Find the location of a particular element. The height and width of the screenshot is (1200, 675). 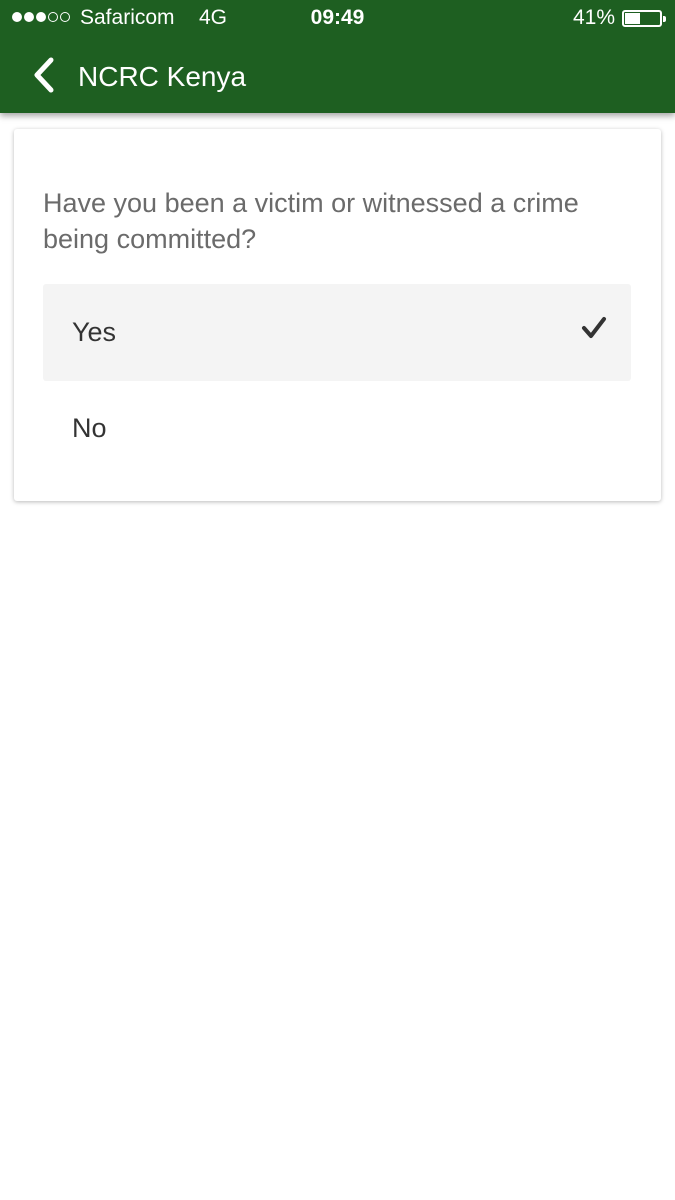

option-yes: Yes is located at coordinates (337, 332).